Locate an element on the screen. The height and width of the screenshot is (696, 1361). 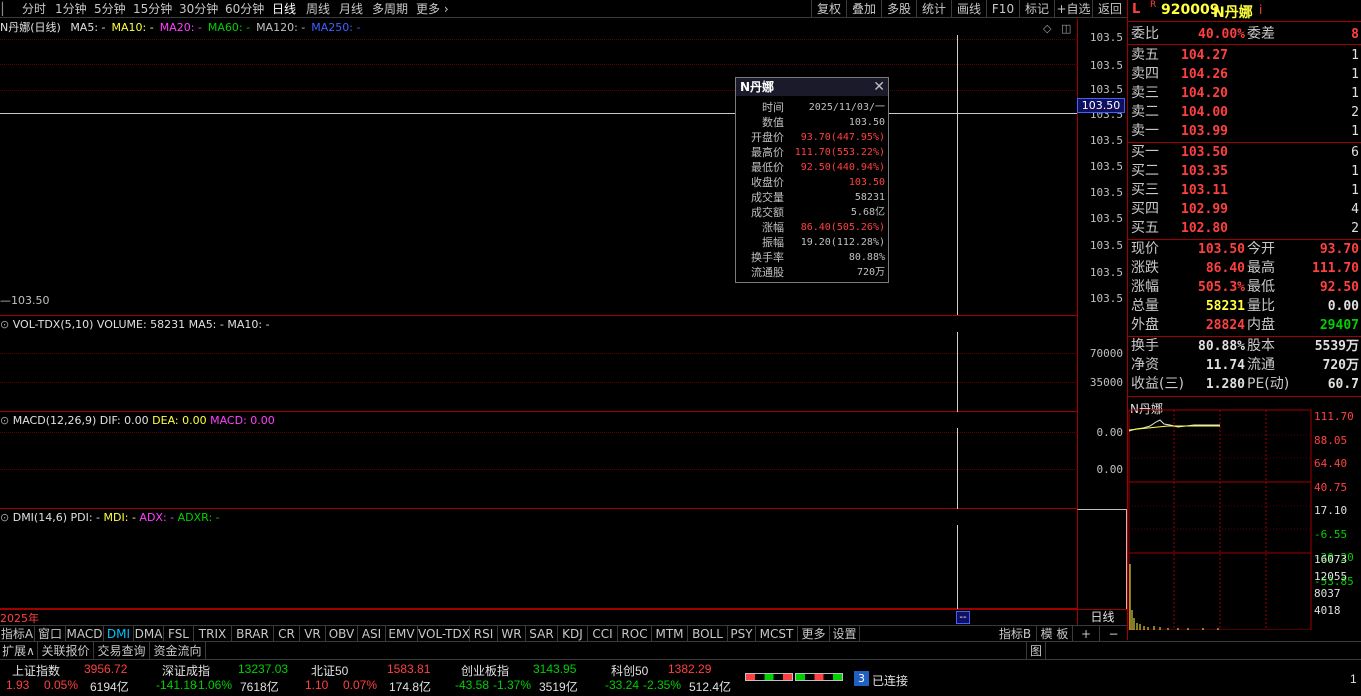
indicator-tab-dmi: DMI is located at coordinates (119, 634).